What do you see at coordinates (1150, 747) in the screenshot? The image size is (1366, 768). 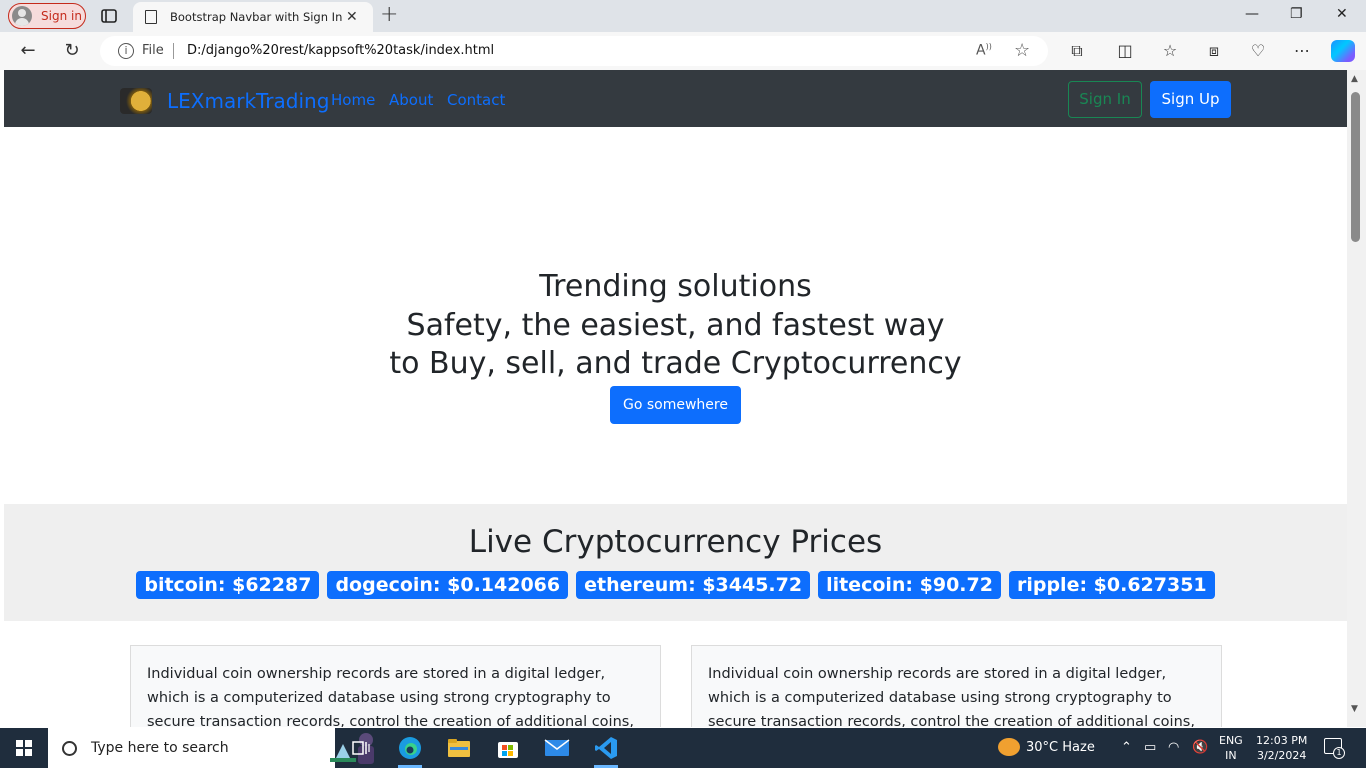 I see `battery-icon: ▭` at bounding box center [1150, 747].